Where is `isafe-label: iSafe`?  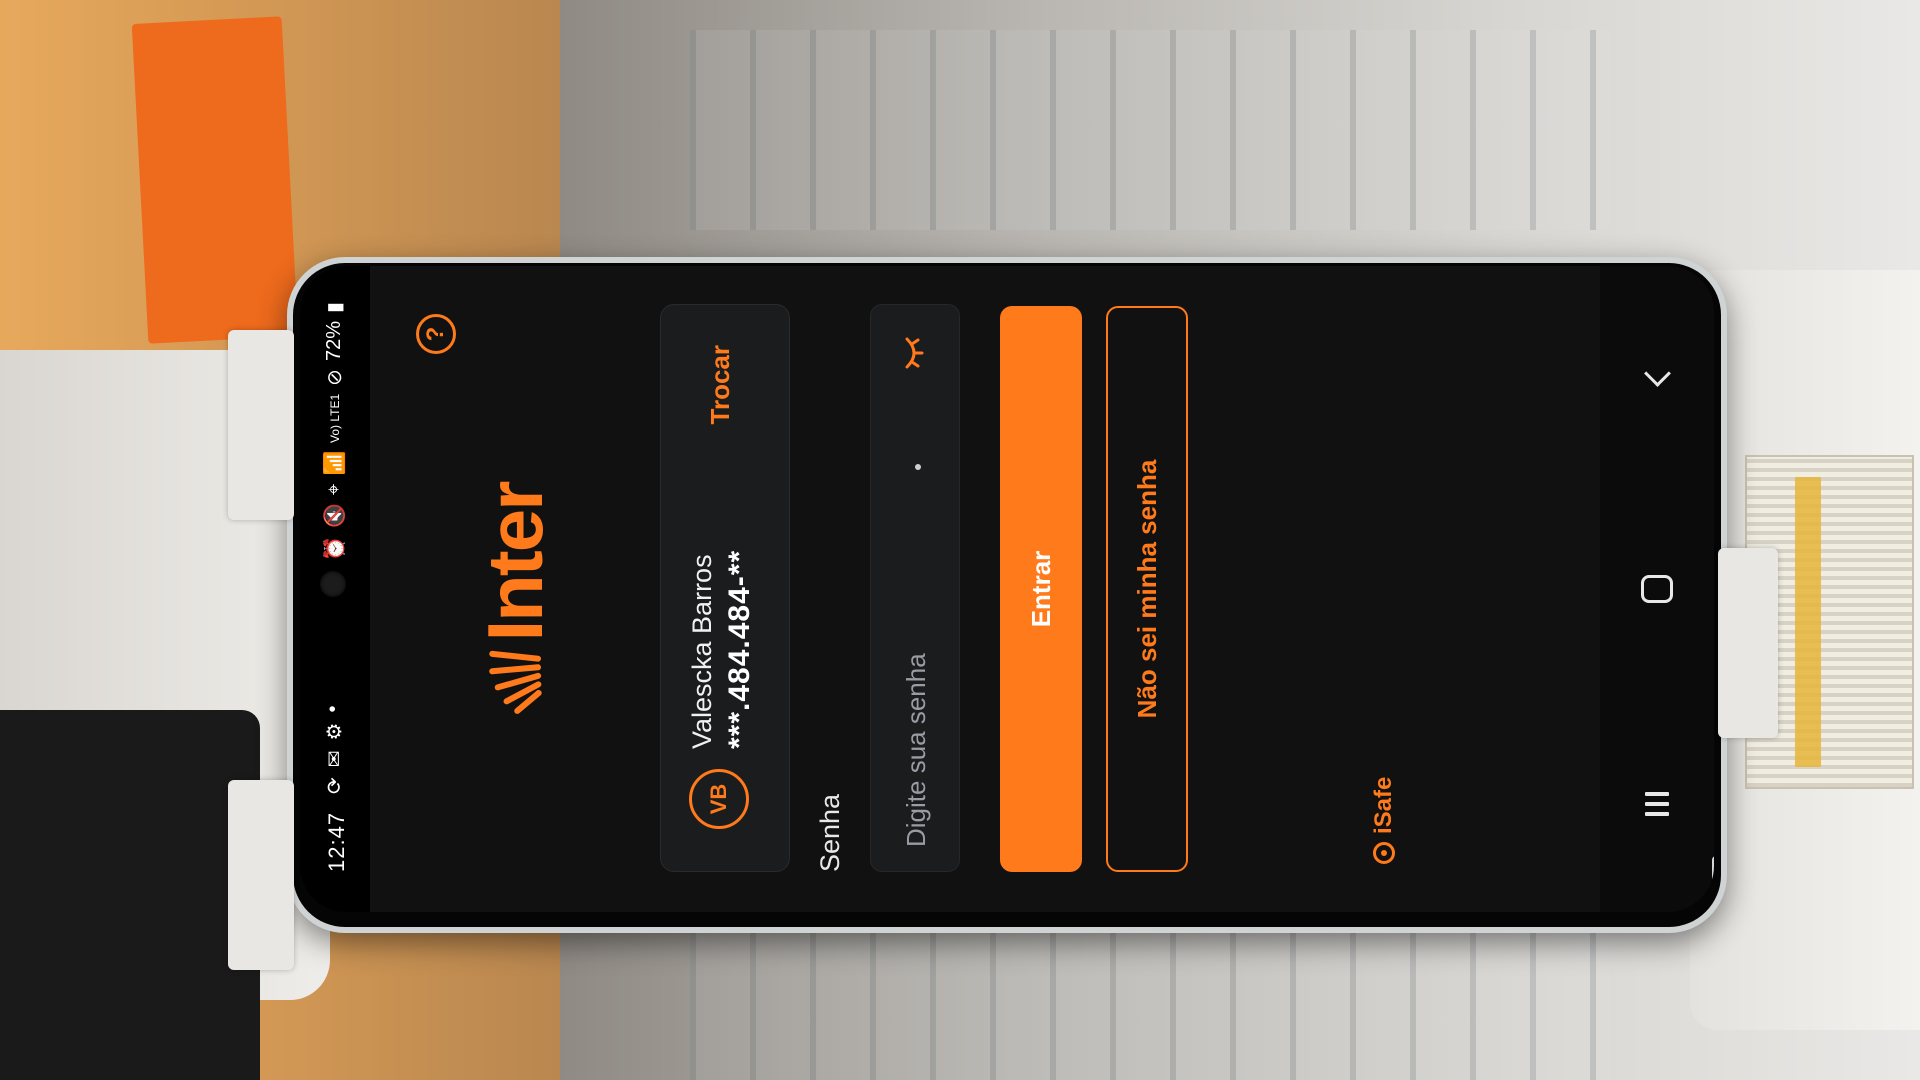
isafe-label: iSafe is located at coordinates (1383, 805).